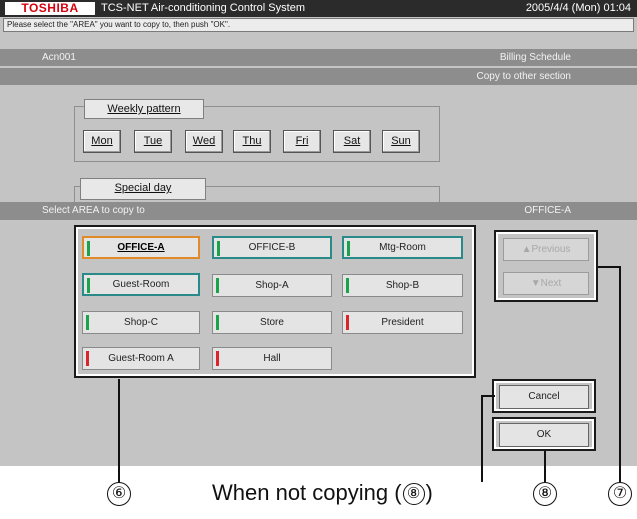 Image resolution: width=637 pixels, height=519 pixels. I want to click on caption-when-not-copying: When not copying (⑧), so click(322, 493).